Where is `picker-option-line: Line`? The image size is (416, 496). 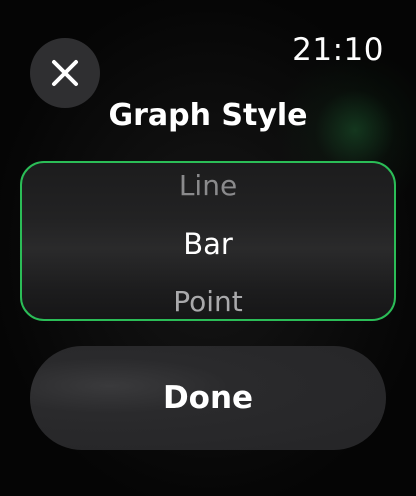
picker-option-line: Line is located at coordinates (208, 185).